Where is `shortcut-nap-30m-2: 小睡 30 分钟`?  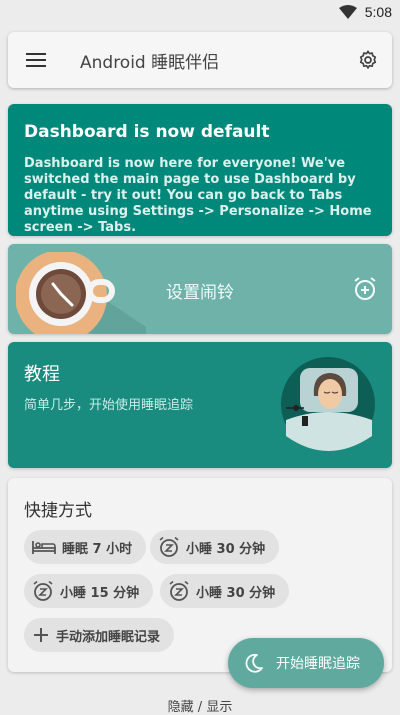 shortcut-nap-30m-2: 小睡 30 分钟 is located at coordinates (225, 591).